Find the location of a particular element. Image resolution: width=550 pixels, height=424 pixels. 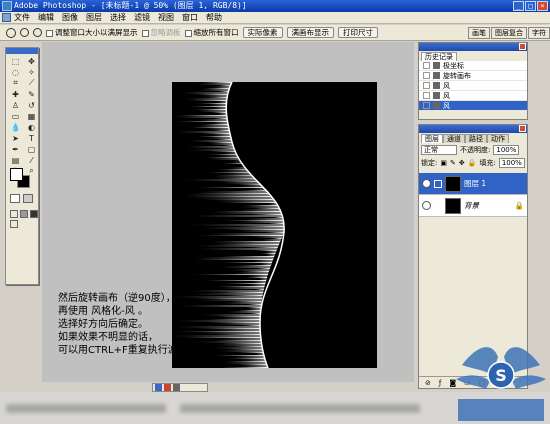

palette-tab-layer-comps: 图层复合 is located at coordinates (509, 33).